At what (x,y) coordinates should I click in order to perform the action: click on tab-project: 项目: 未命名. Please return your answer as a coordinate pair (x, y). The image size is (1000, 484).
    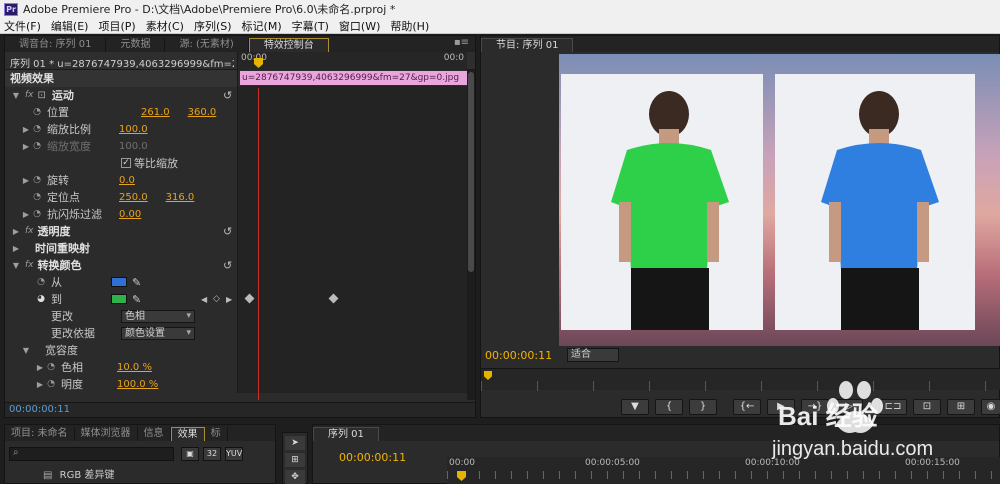
    Looking at the image, I should click on (40, 434).